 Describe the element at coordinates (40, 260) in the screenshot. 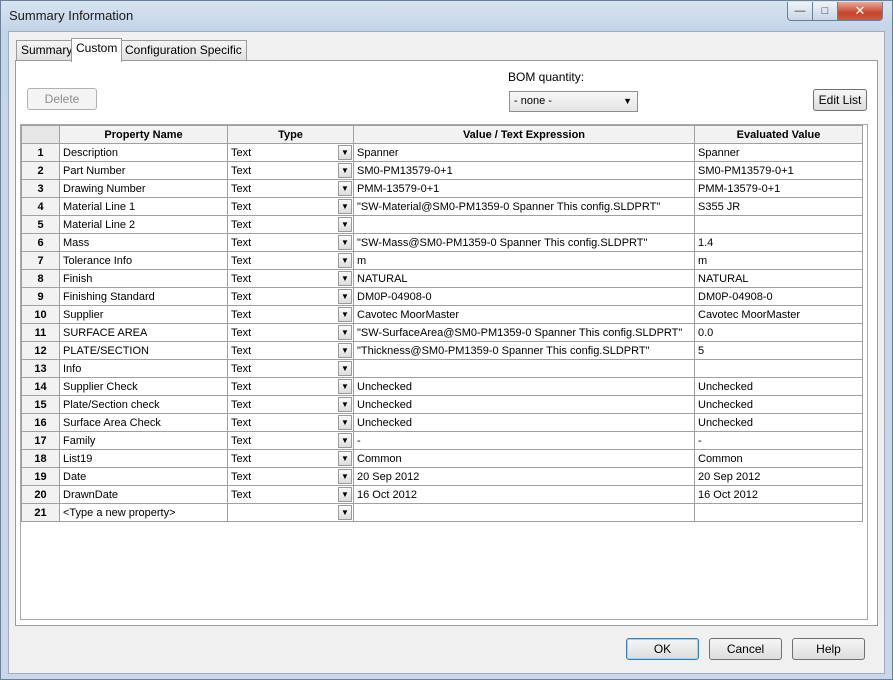

I see `row-number: 7` at that location.